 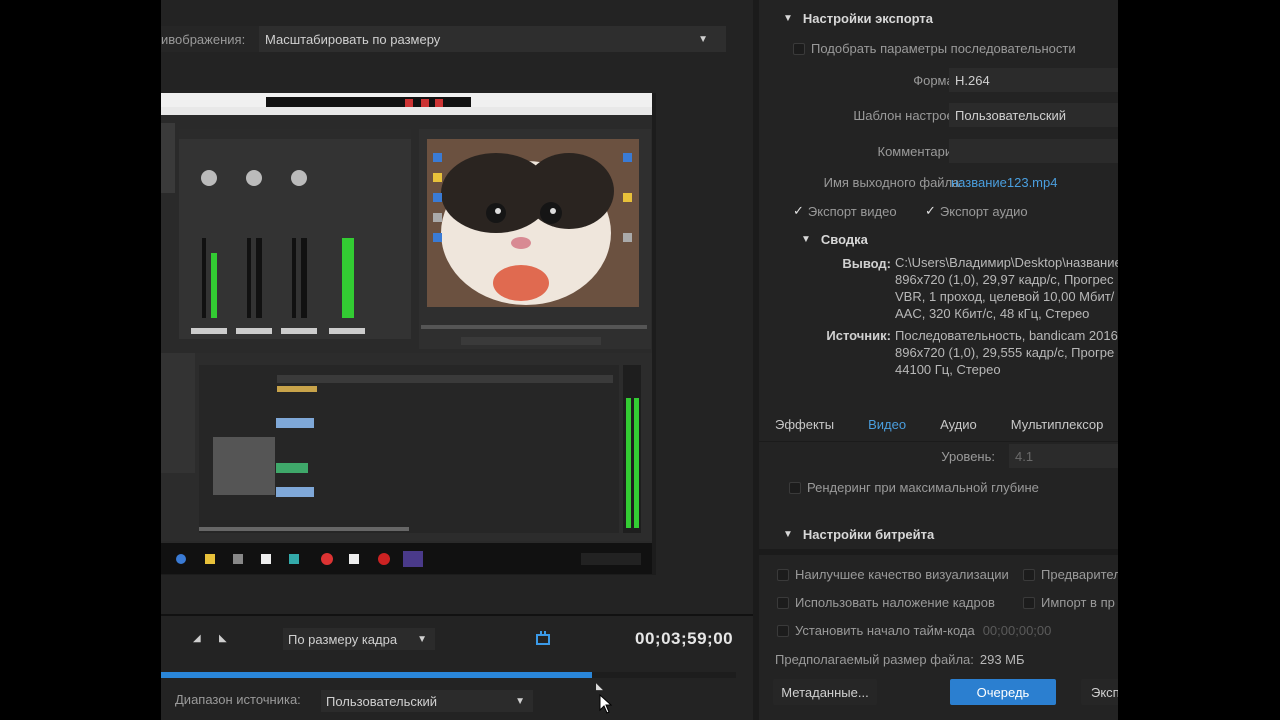 I want to click on export-audio-label: Экспорт аудио, so click(x=983, y=211).